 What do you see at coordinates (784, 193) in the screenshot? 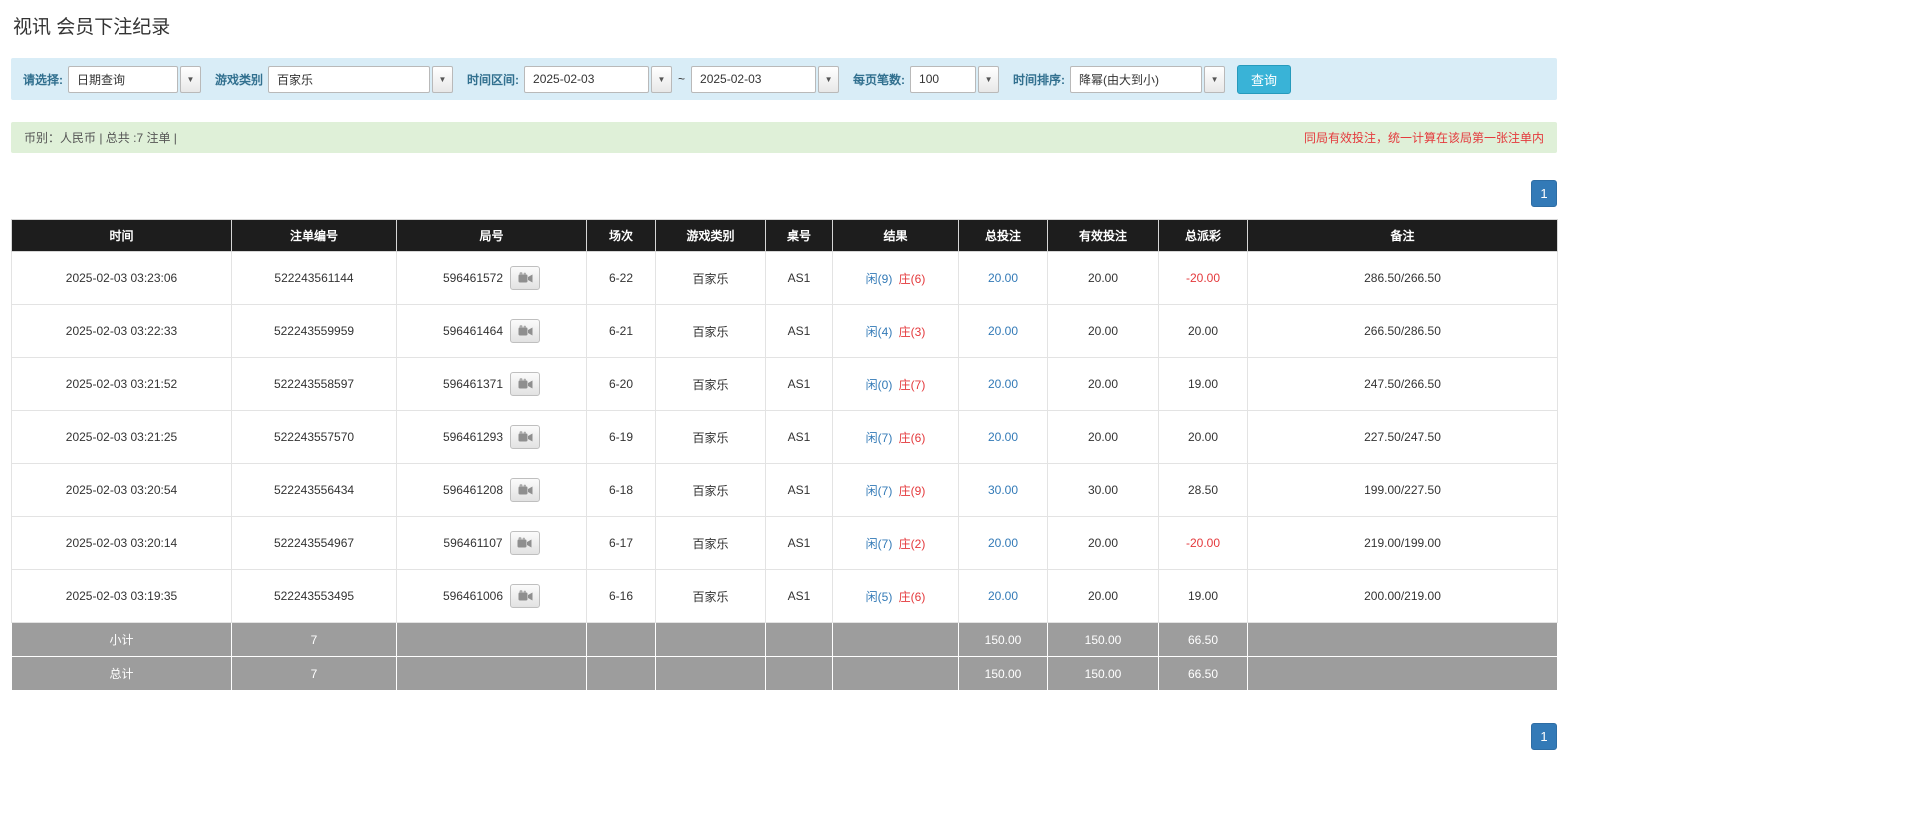
I see `pagination-top: 1` at bounding box center [784, 193].